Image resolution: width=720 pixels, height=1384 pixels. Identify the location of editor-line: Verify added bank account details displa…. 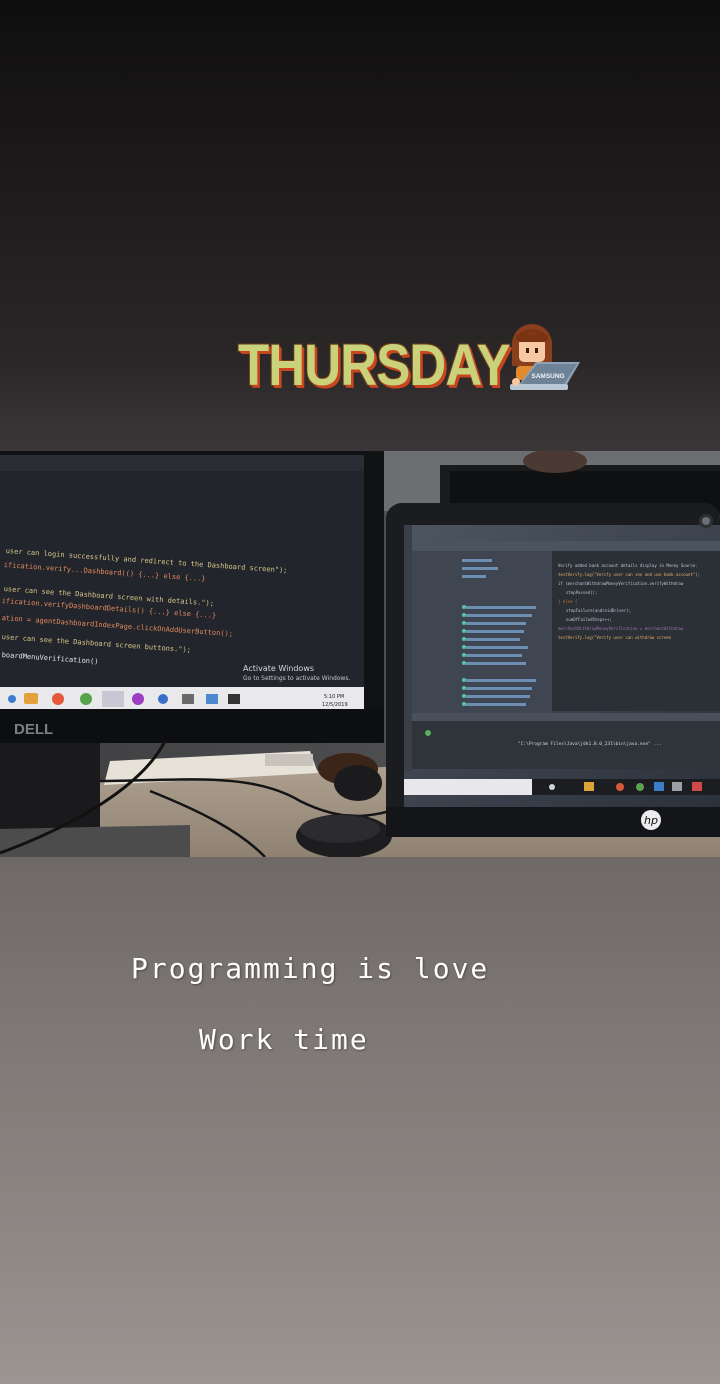
(628, 565).